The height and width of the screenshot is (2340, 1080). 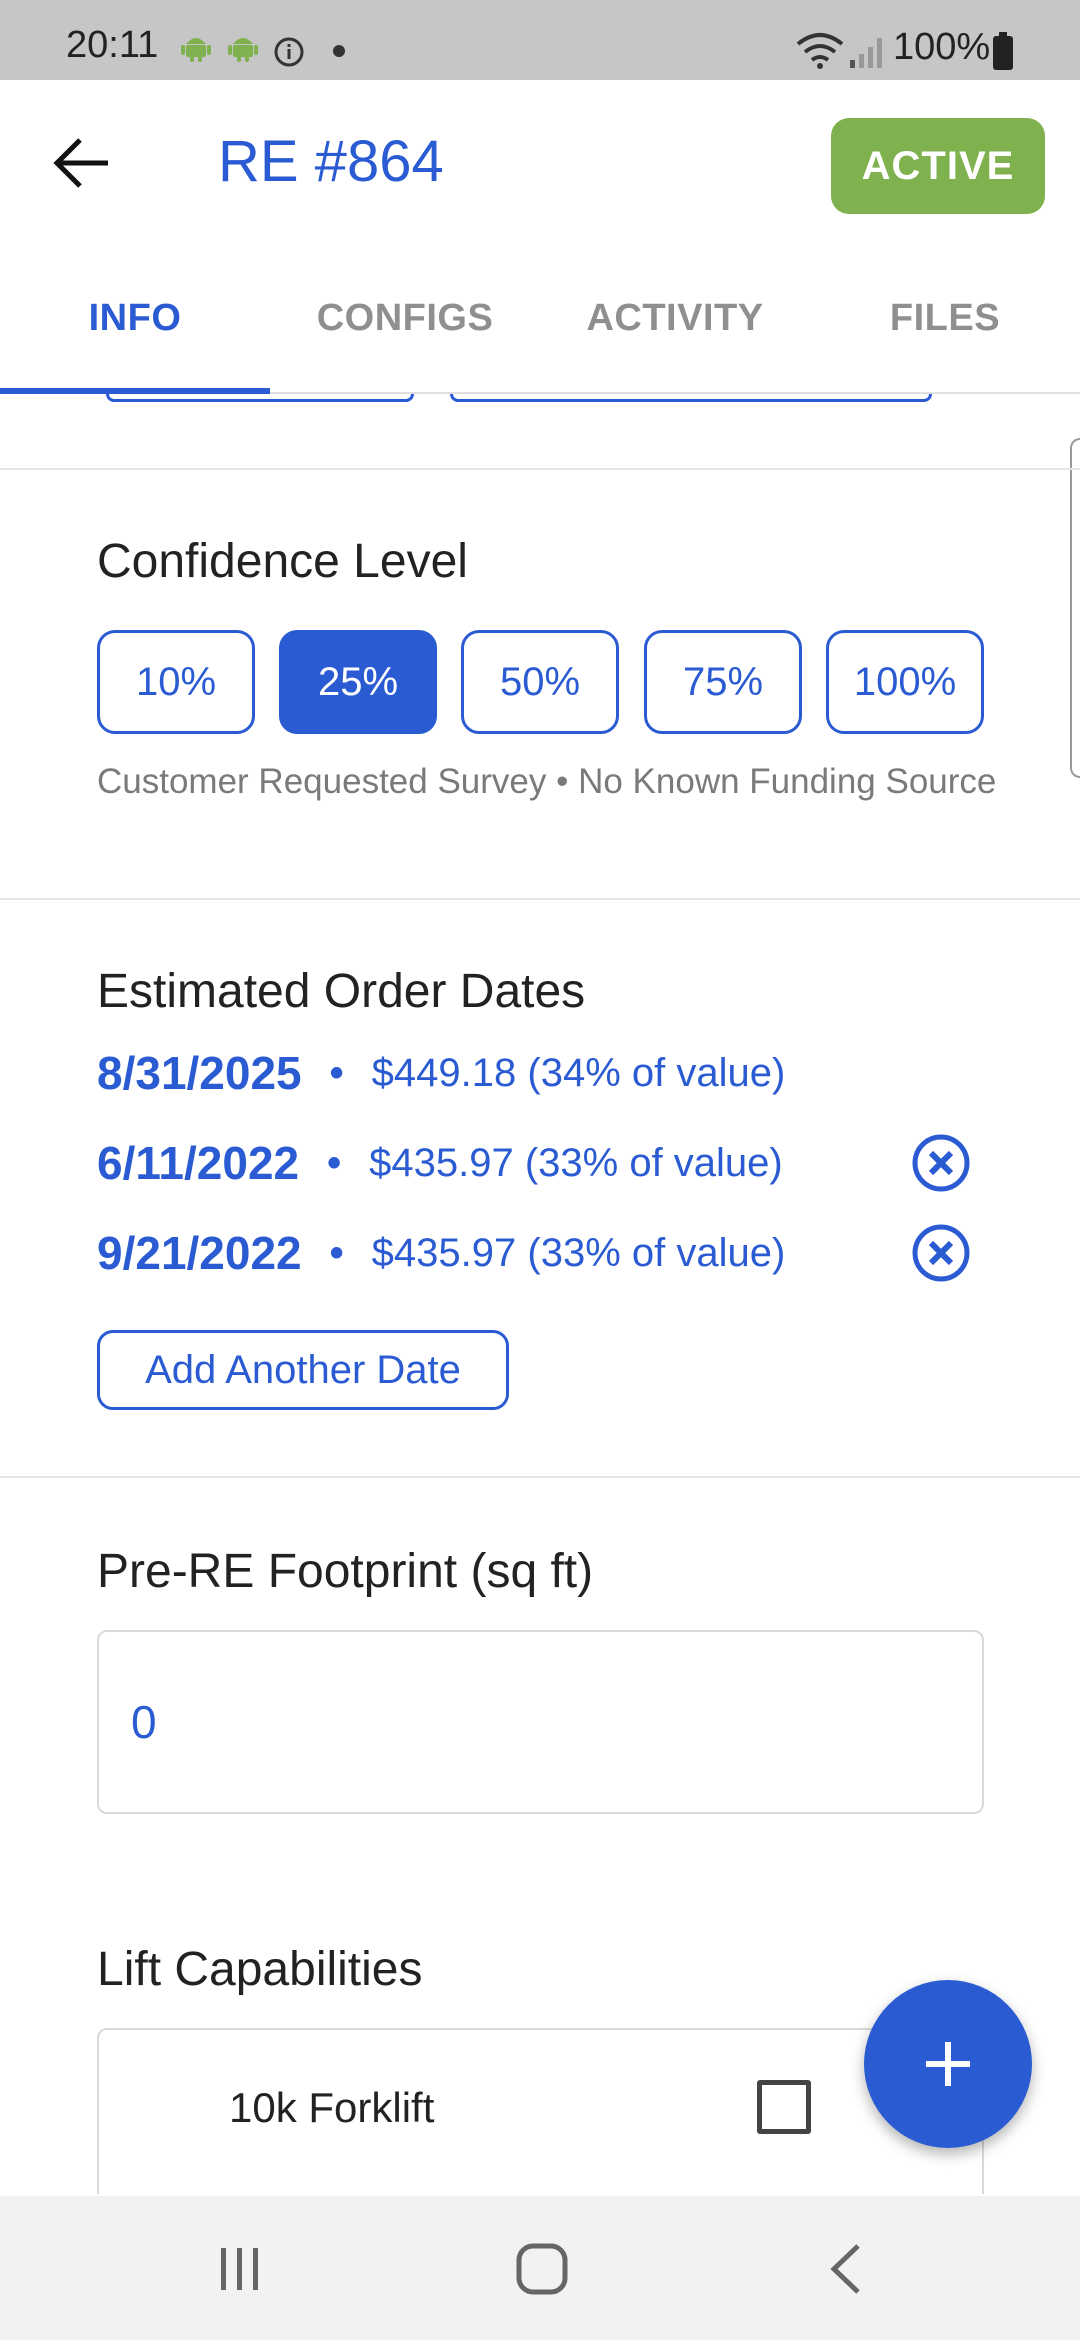 I want to click on confidence-option-25: 25%, so click(x=358, y=682).